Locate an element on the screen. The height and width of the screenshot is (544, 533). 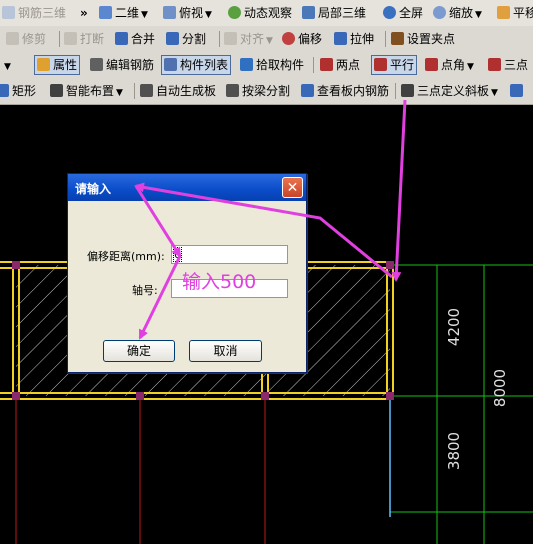
slab-toolbar: 矩形 智能布置 ▼ 自动生成板 按梁分割 查看板内钢筋 三点定义斜板 ▼ is located at coordinates (266, 91).